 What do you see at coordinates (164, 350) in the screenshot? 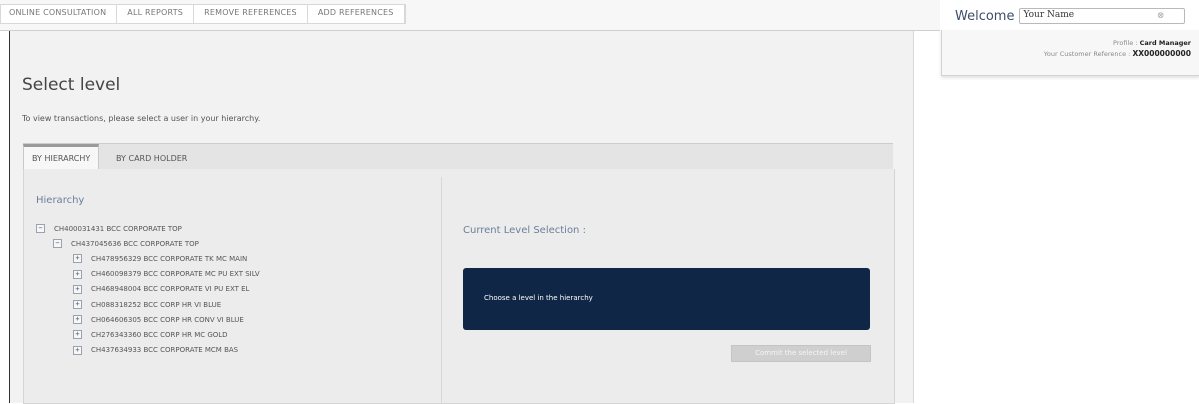
I see `tree-node-label: CH437634933 BCC CORPORATE MCM BAS` at bounding box center [164, 350].